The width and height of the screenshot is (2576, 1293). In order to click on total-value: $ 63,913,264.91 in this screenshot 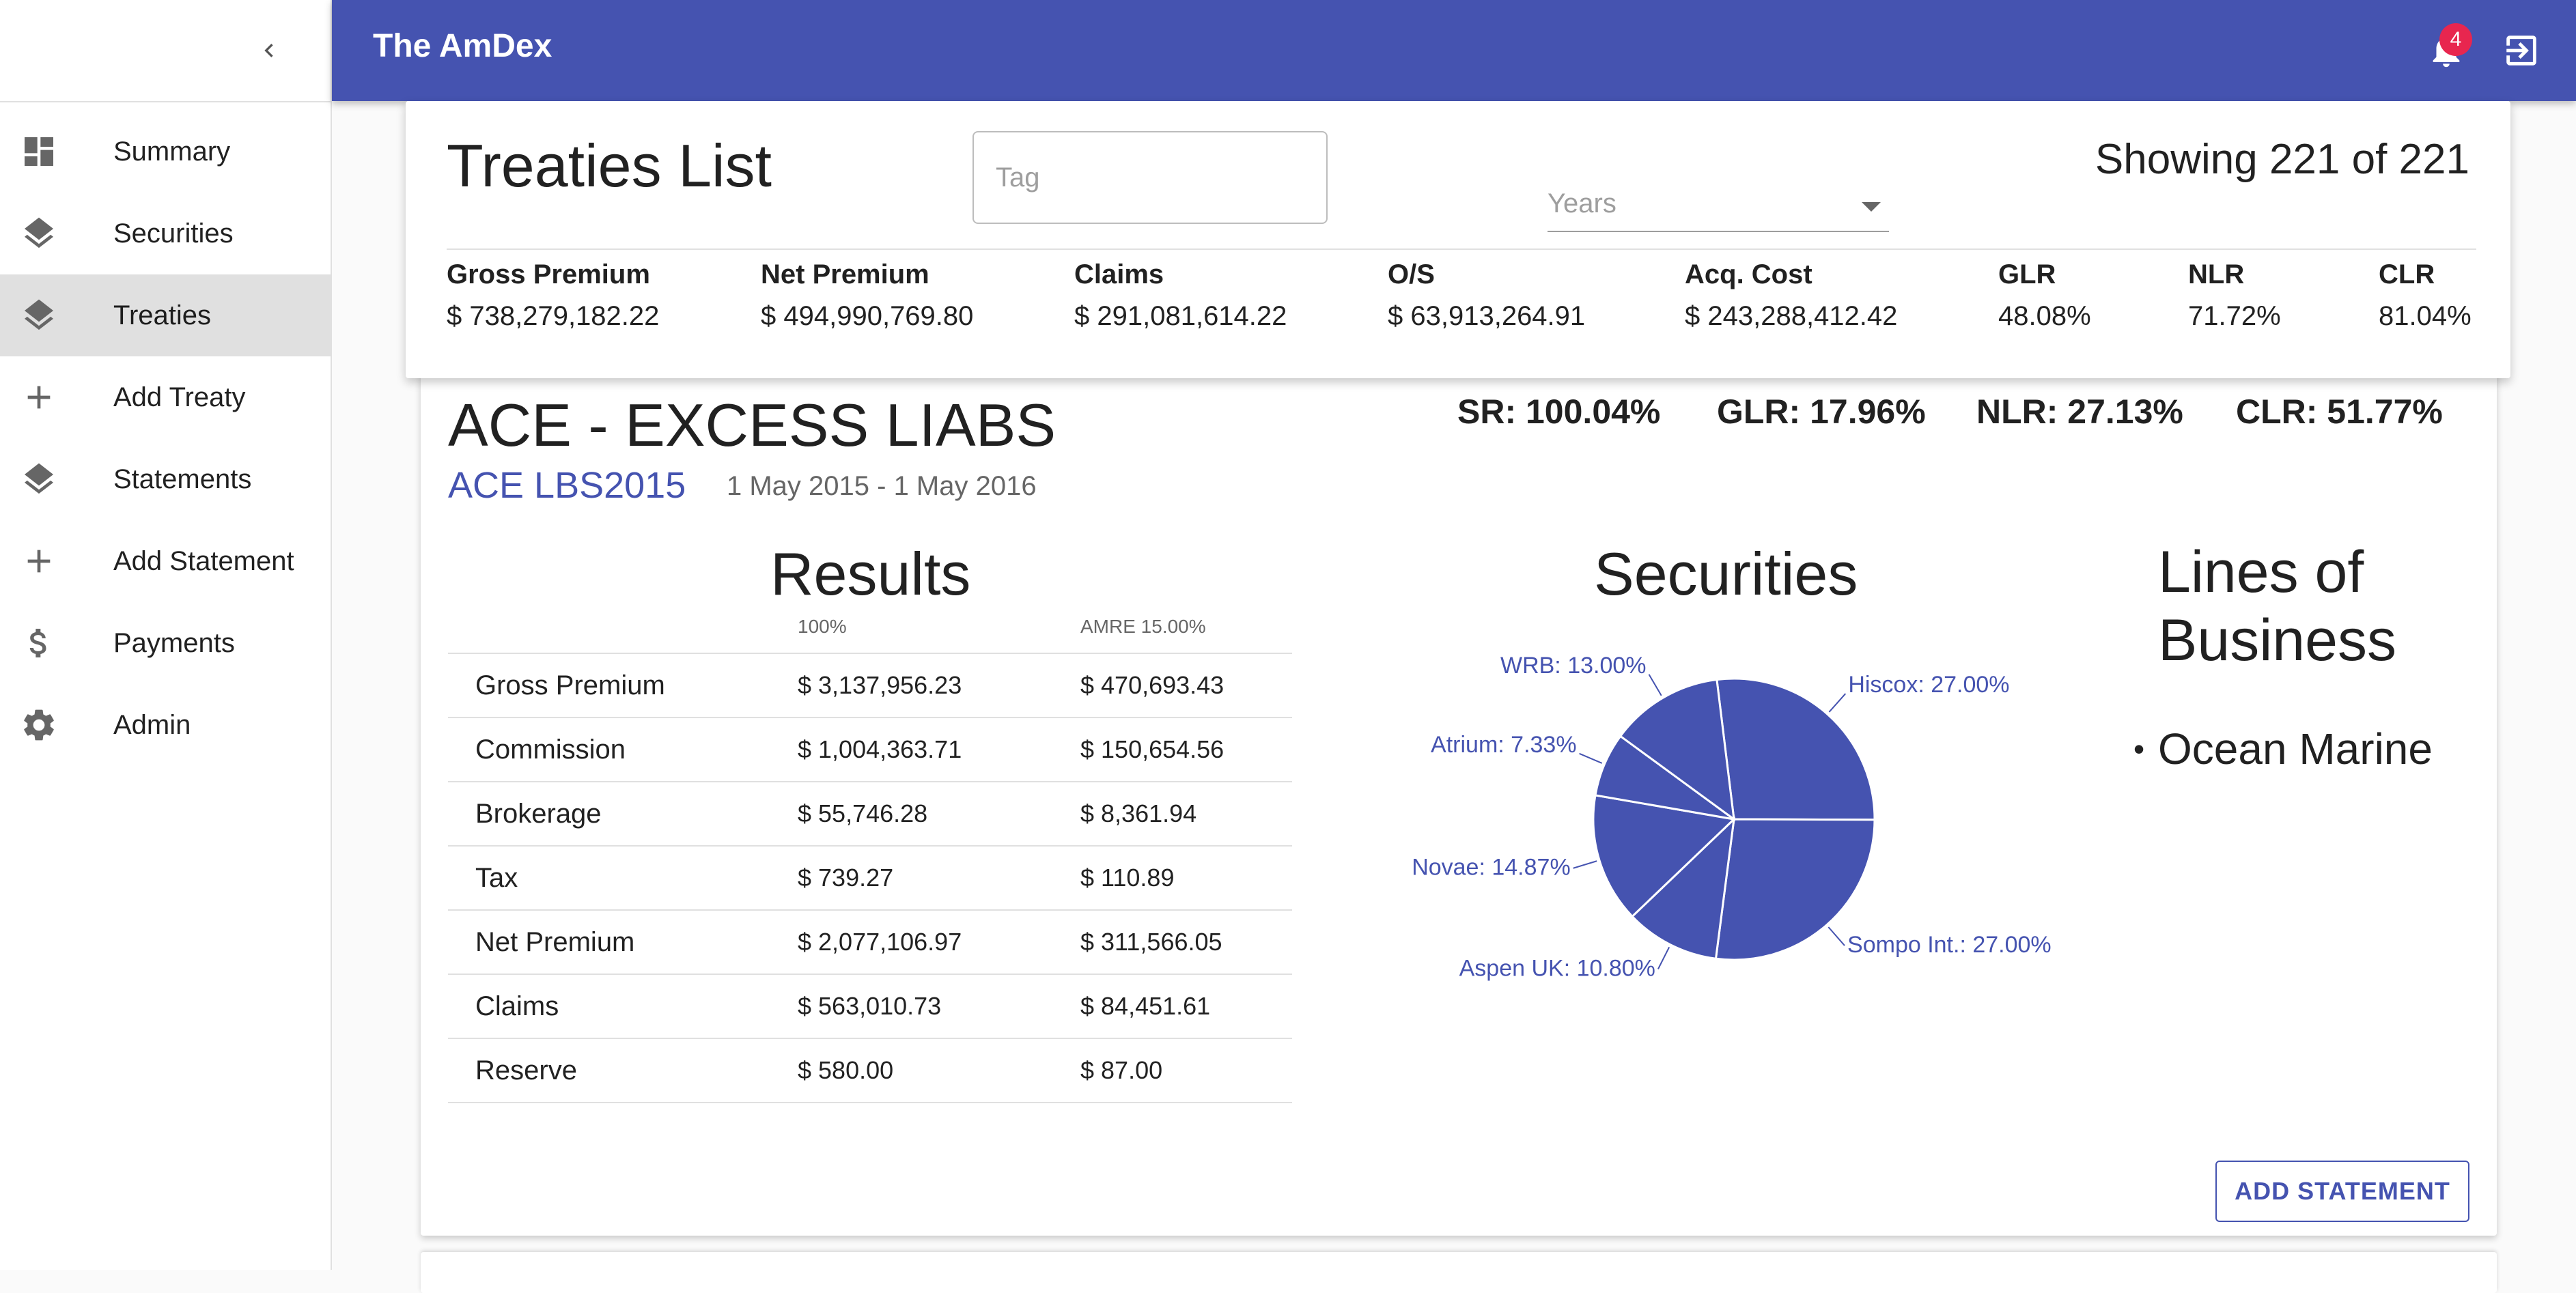, I will do `click(1487, 316)`.